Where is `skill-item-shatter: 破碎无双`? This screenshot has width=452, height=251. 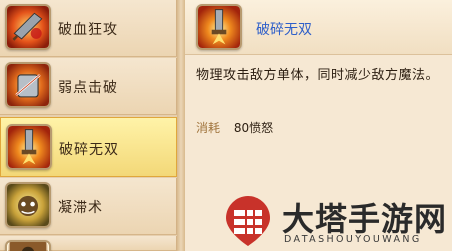 skill-item-shatter: 破碎无双 is located at coordinates (88, 147).